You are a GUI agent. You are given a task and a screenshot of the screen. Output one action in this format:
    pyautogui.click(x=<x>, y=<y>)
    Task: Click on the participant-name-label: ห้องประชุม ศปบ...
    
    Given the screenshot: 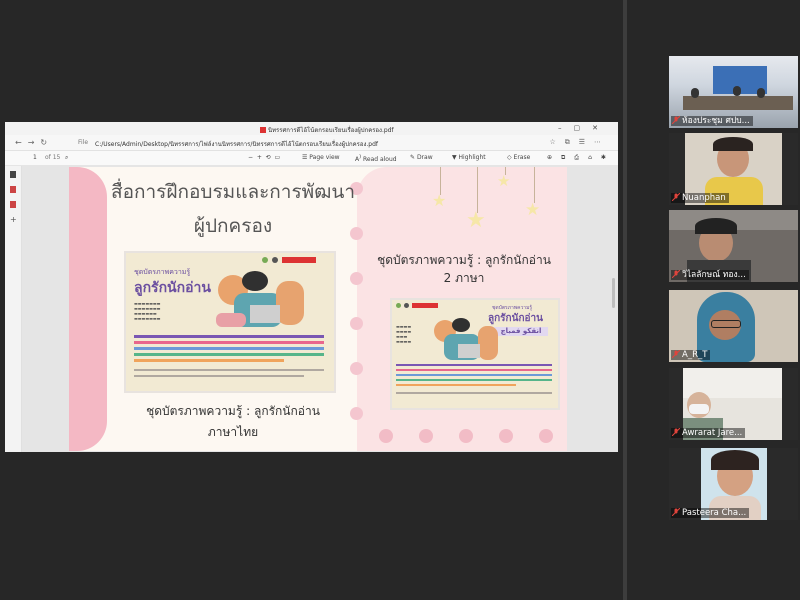 What is the action you would take?
    pyautogui.click(x=712, y=121)
    